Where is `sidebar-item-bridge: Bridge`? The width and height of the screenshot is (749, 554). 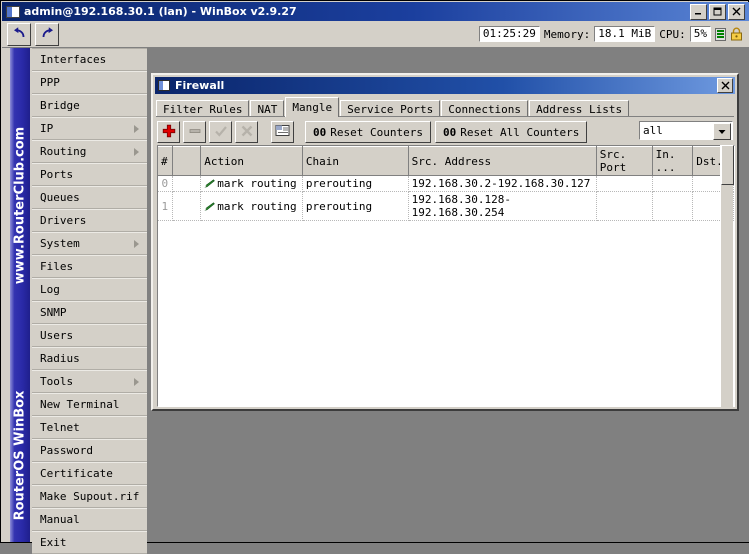 sidebar-item-bridge: Bridge is located at coordinates (89, 105).